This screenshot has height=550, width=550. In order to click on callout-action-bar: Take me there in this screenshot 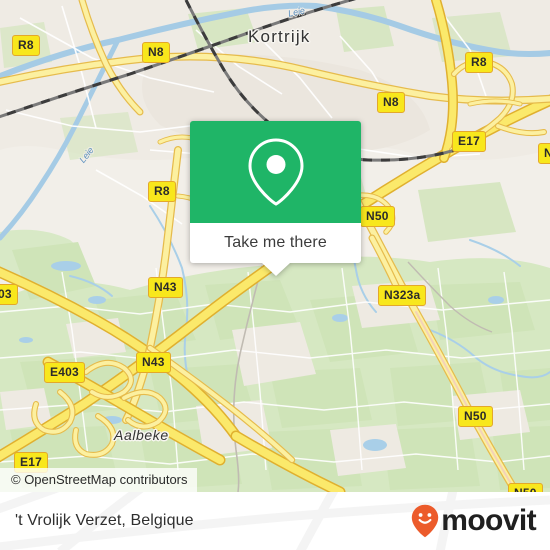, I will do `click(275, 249)`.